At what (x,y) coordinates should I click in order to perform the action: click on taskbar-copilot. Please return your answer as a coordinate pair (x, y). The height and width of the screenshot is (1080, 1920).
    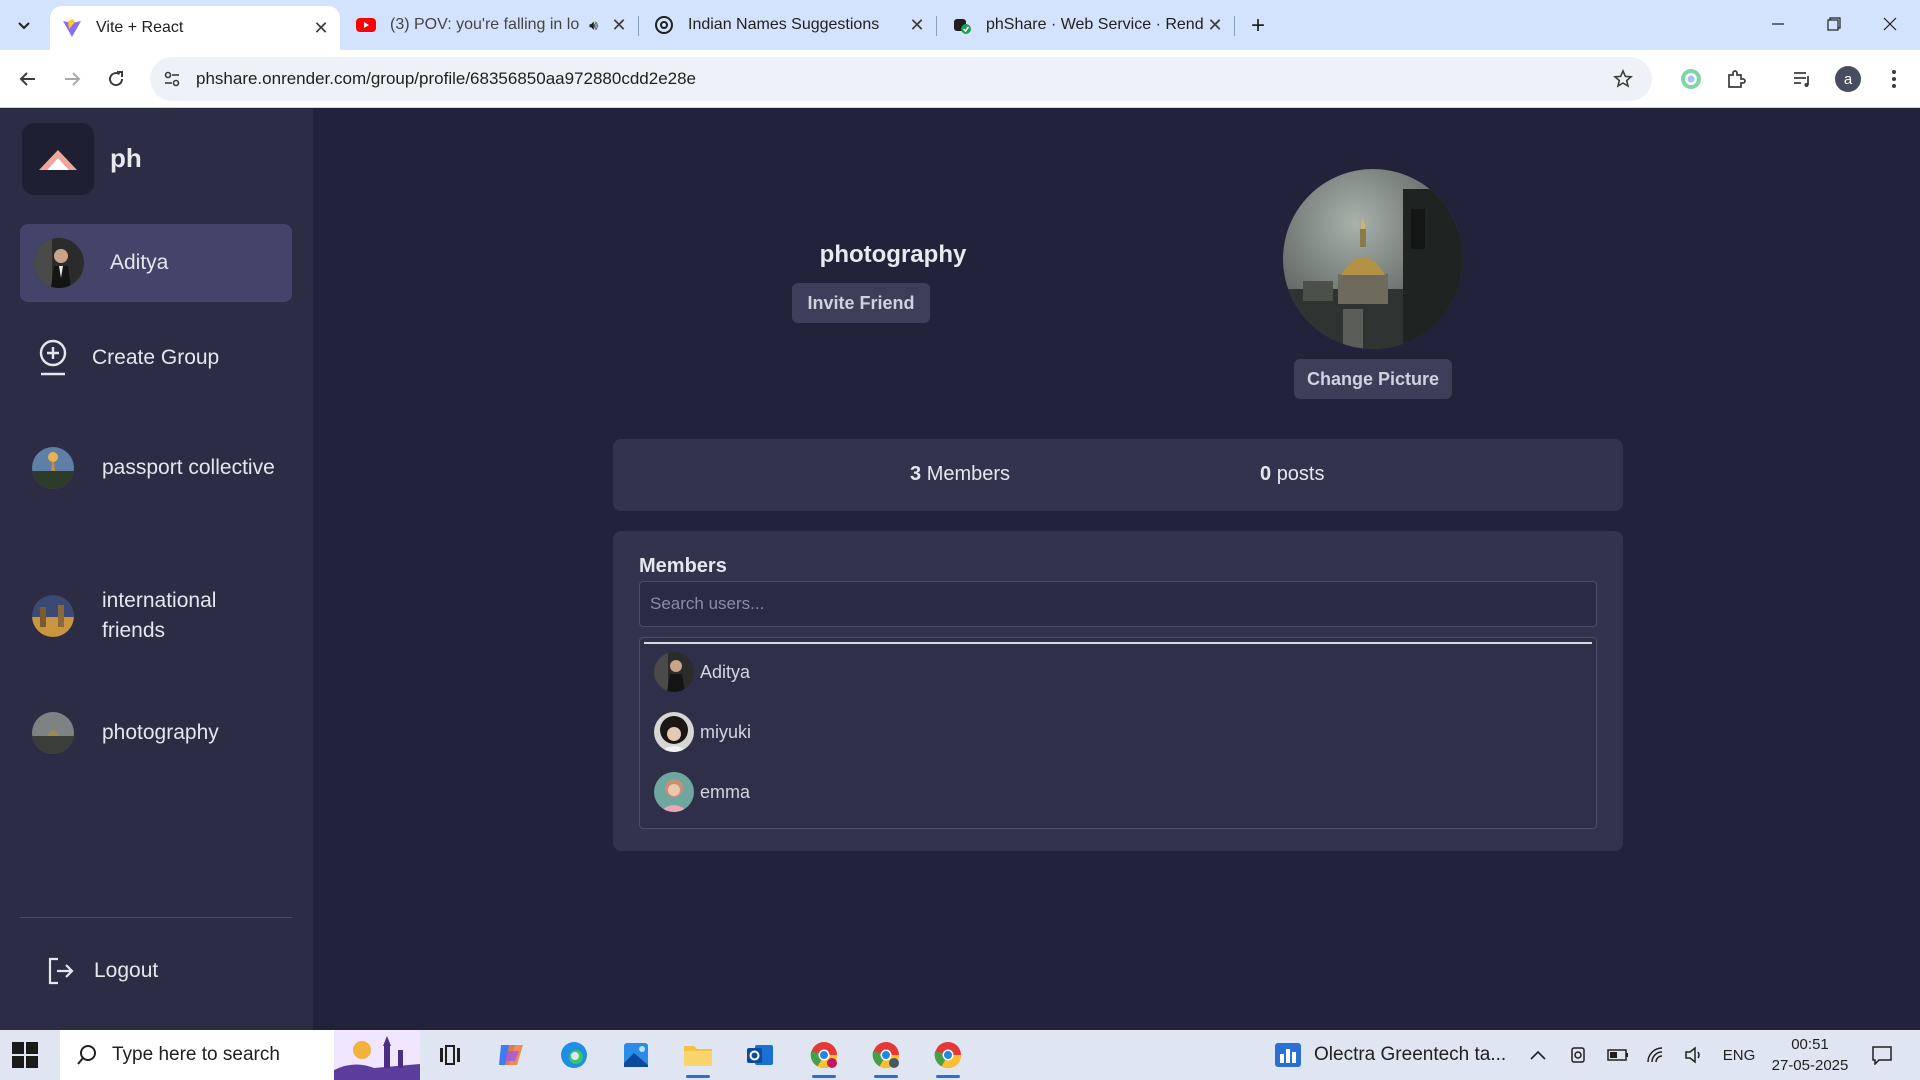
    Looking at the image, I should click on (512, 1055).